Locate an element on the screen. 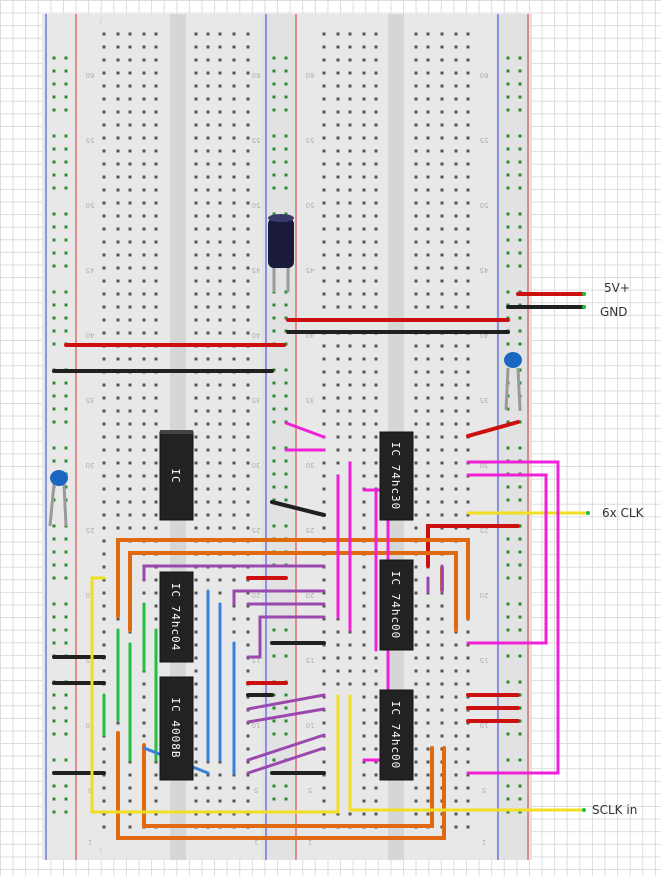 The height and width of the screenshot is (876, 661). row-number-label: 60 is located at coordinates (484, 75).